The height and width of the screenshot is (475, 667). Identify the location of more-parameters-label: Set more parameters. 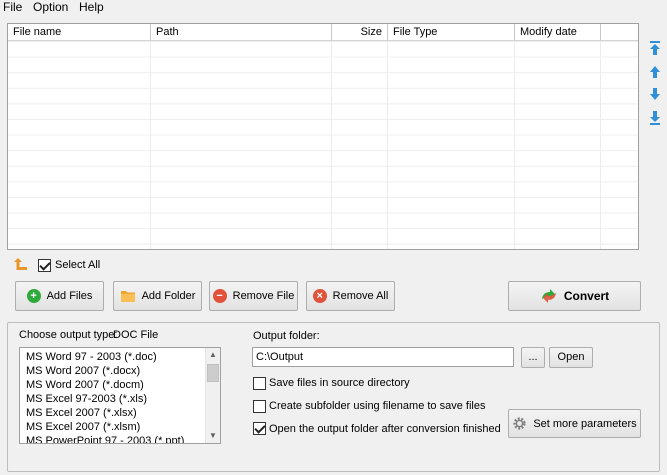
(585, 423).